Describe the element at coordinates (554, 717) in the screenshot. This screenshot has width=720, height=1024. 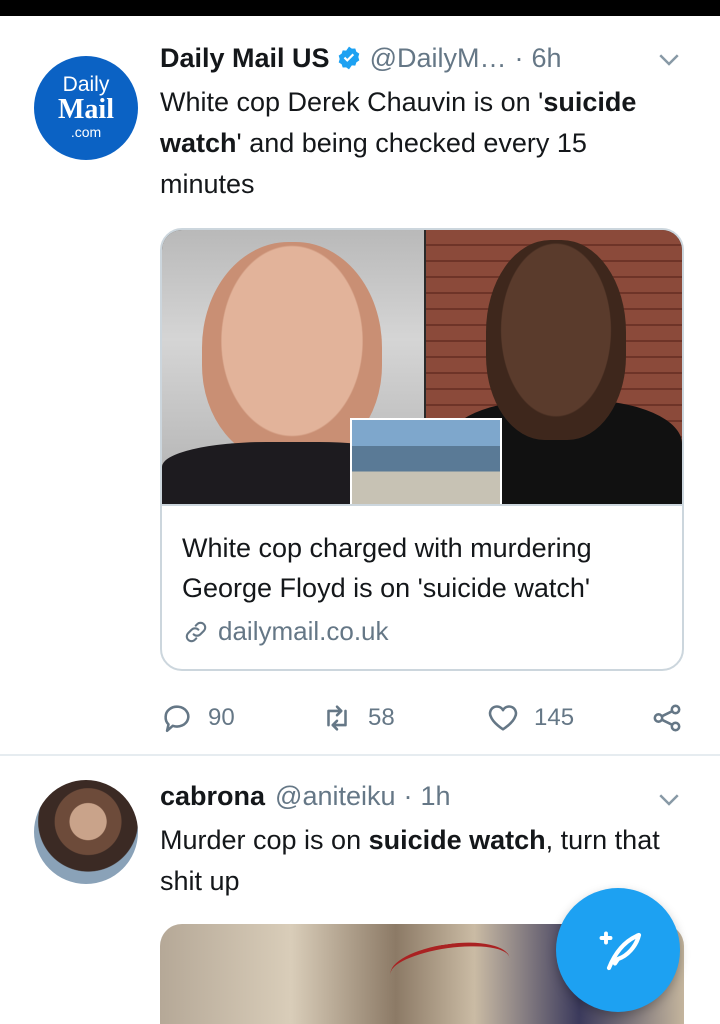
I see `like-count: 145` at that location.